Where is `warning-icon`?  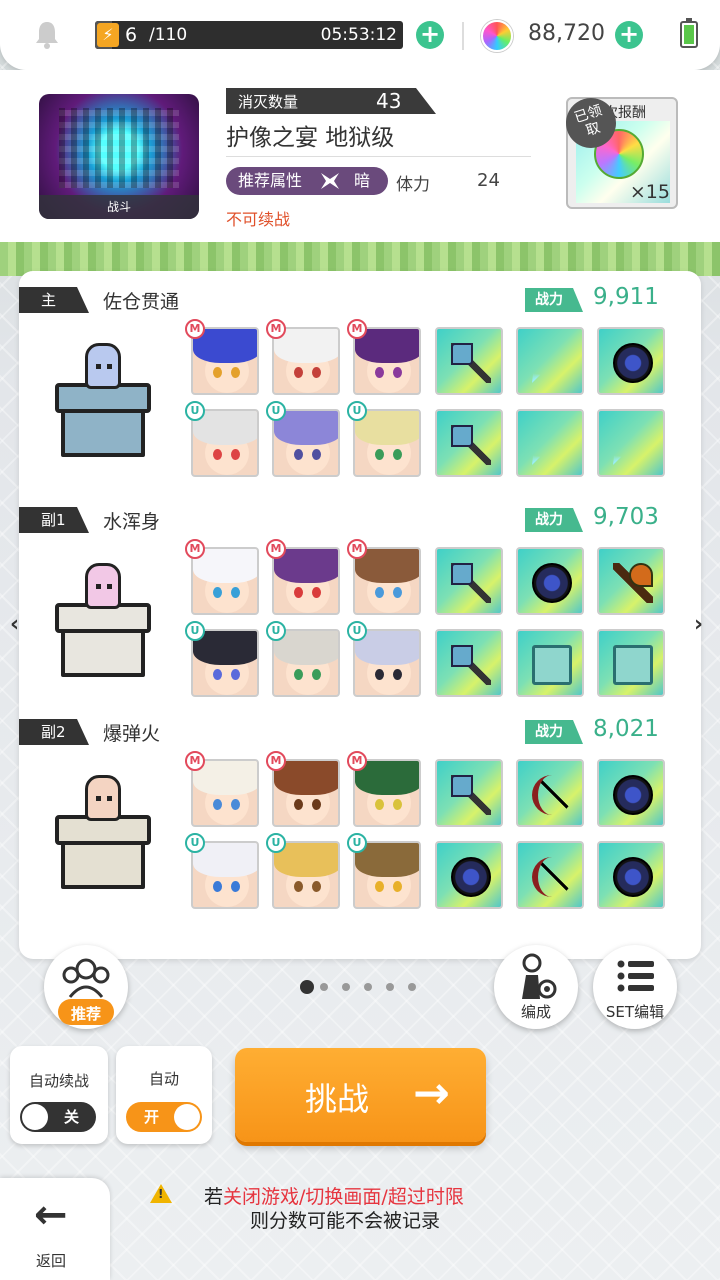
warning-icon is located at coordinates (161, 1193).